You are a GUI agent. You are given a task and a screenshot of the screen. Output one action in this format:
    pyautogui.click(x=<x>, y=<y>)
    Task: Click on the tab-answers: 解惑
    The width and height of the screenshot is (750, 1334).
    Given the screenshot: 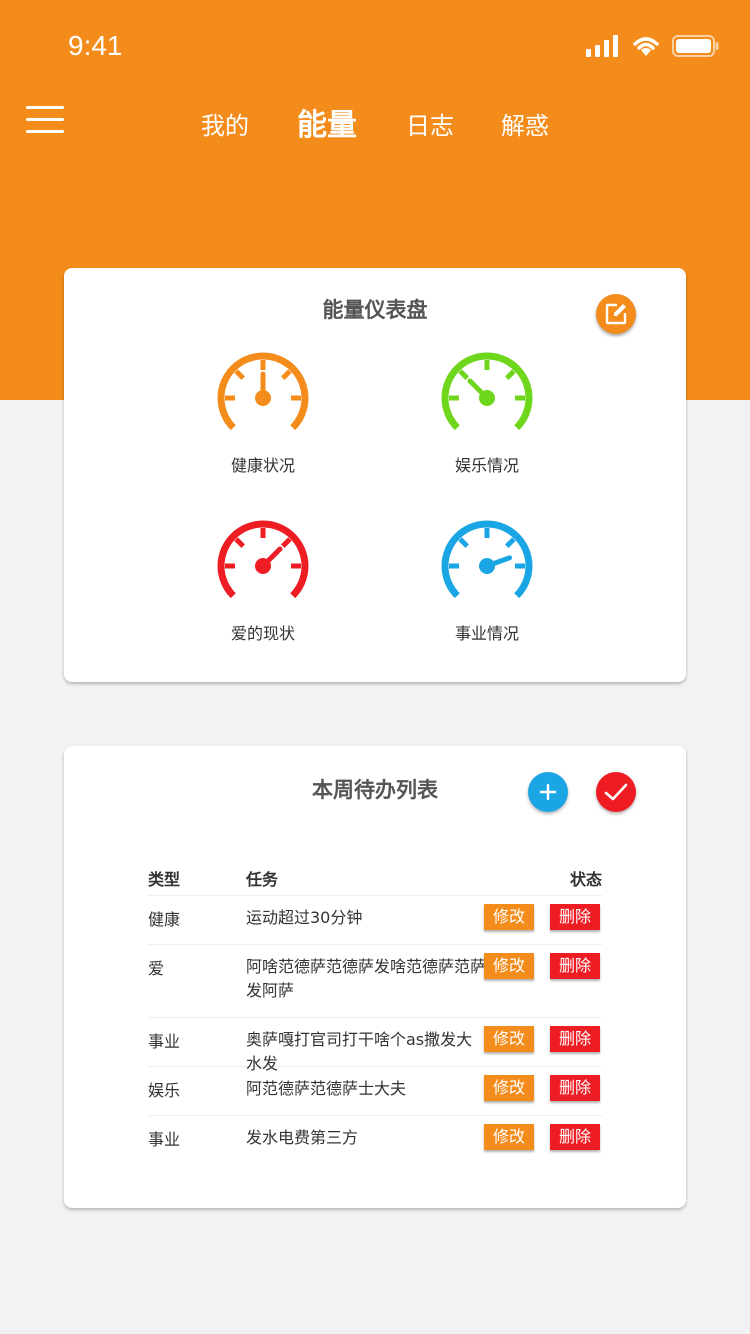 What is the action you would take?
    pyautogui.click(x=525, y=123)
    